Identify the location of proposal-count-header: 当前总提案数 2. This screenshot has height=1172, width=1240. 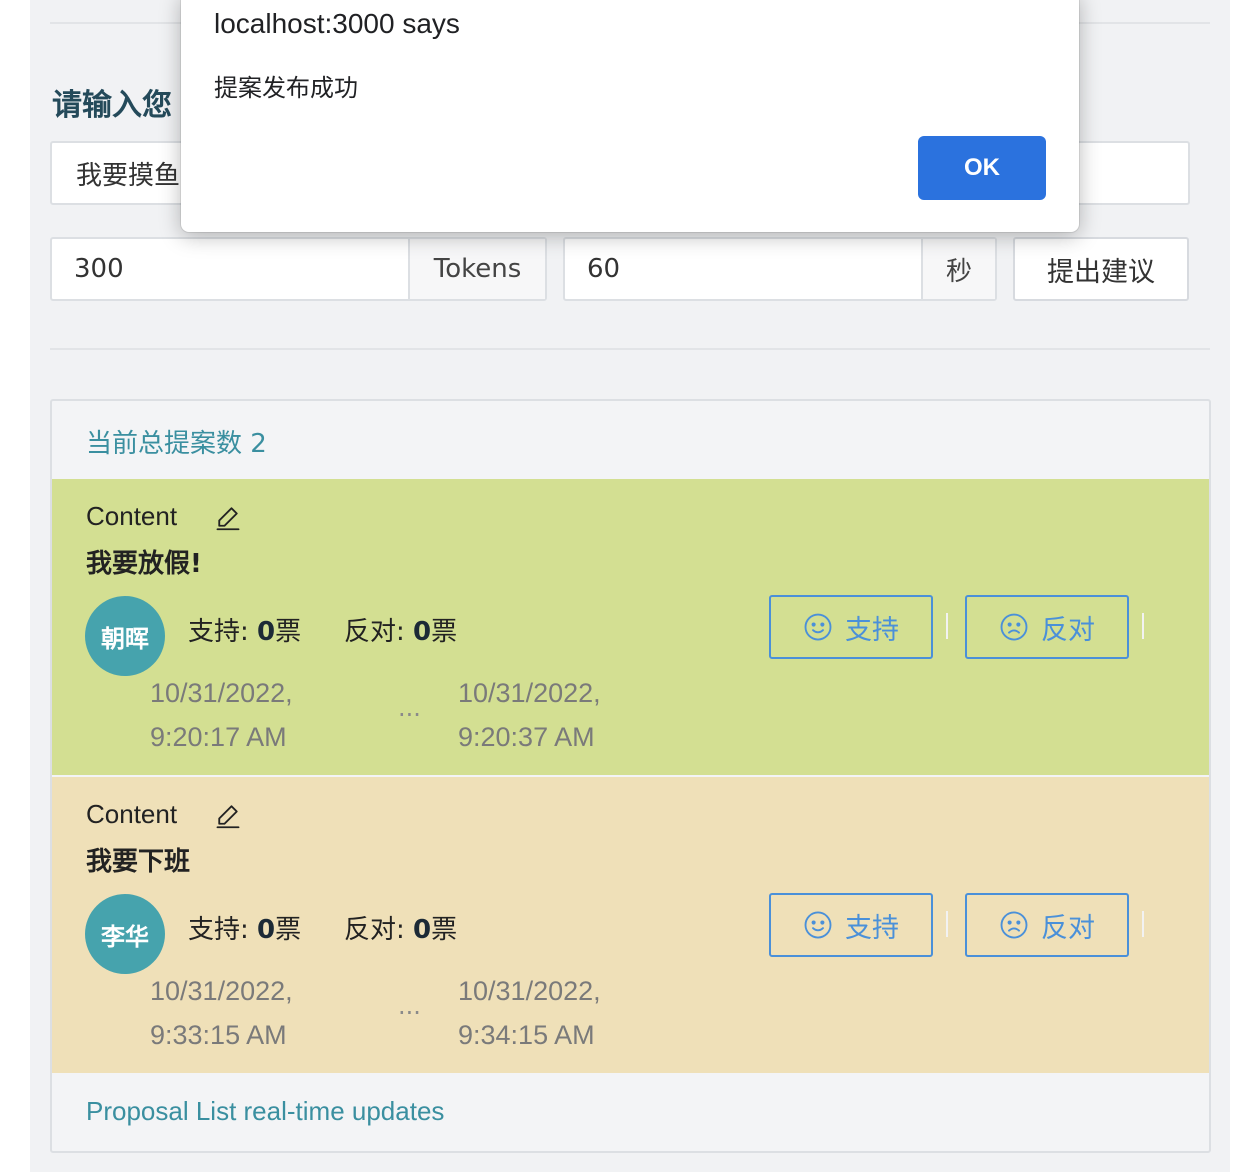
(176, 444).